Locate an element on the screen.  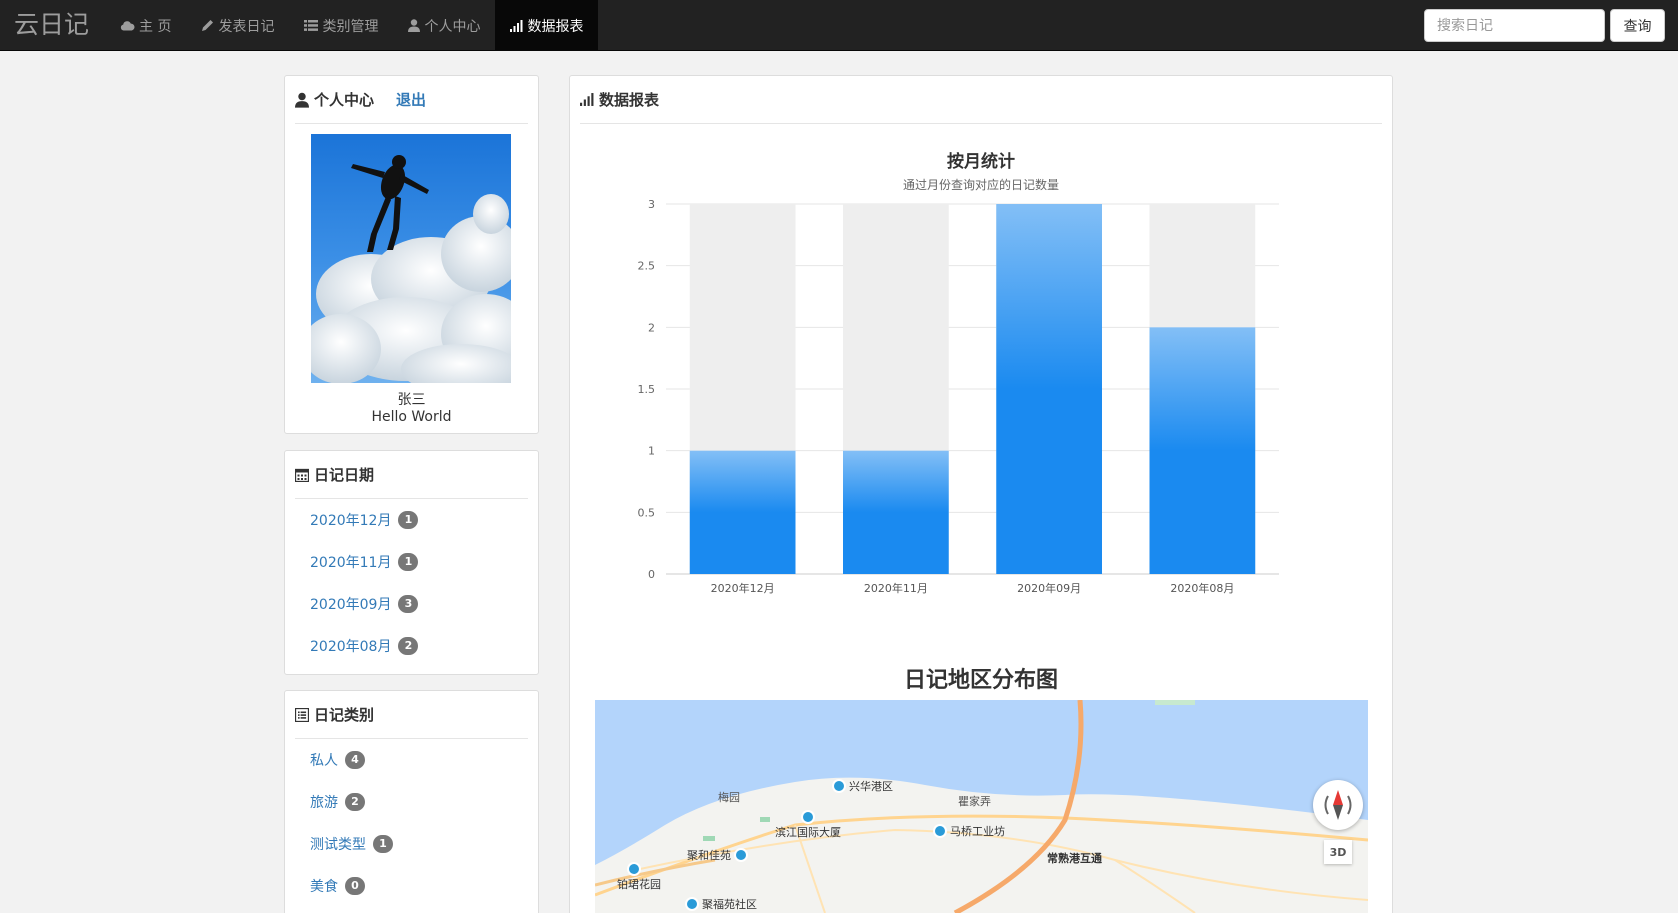
avatar-image is located at coordinates (411, 258).